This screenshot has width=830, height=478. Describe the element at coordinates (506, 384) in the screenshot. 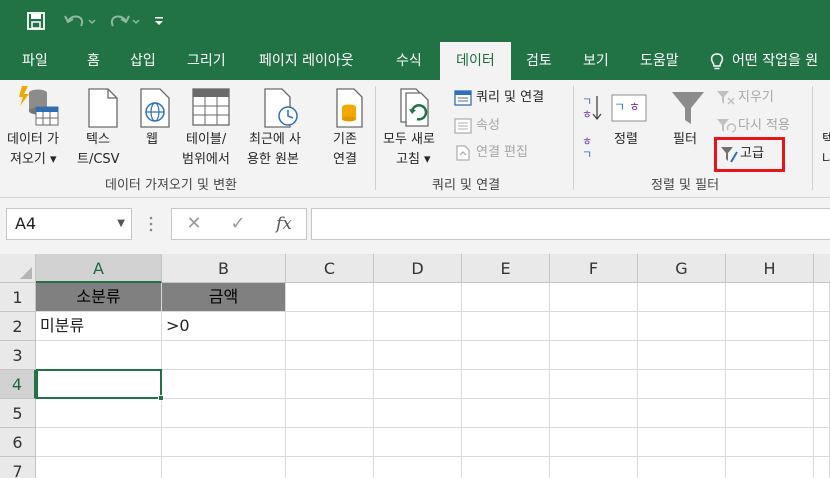

I see `cell-e4` at that location.